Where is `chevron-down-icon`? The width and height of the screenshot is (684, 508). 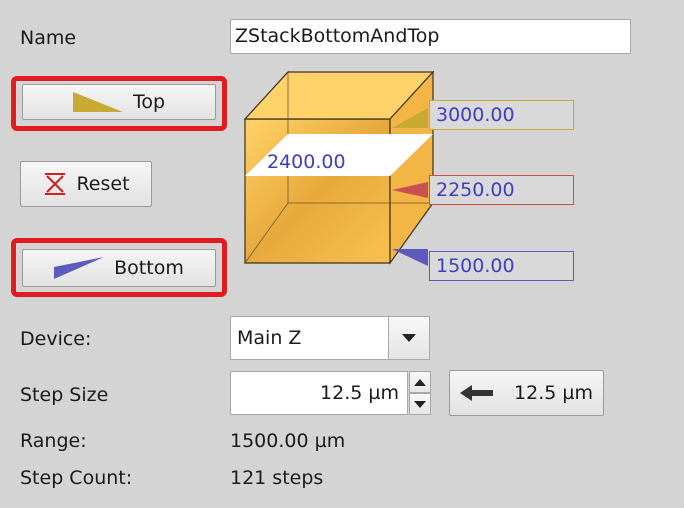 chevron-down-icon is located at coordinates (408, 338).